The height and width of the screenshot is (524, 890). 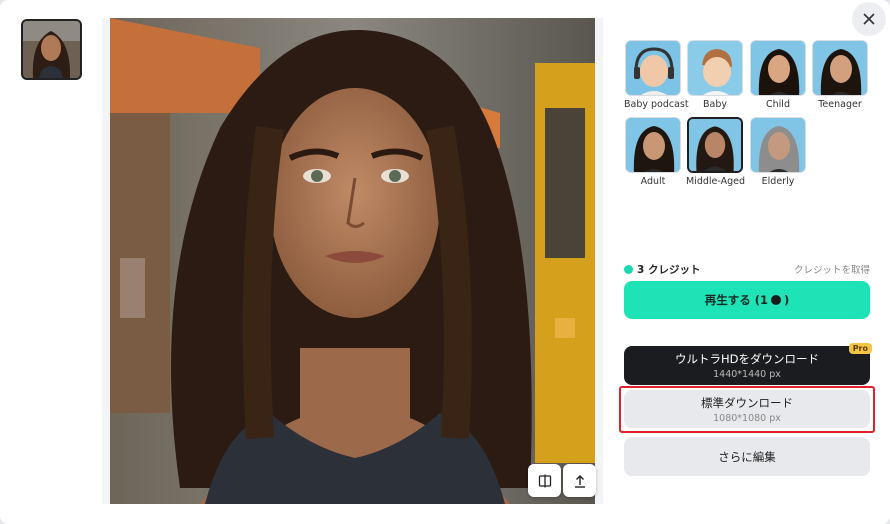 I want to click on compare-button, so click(x=544, y=480).